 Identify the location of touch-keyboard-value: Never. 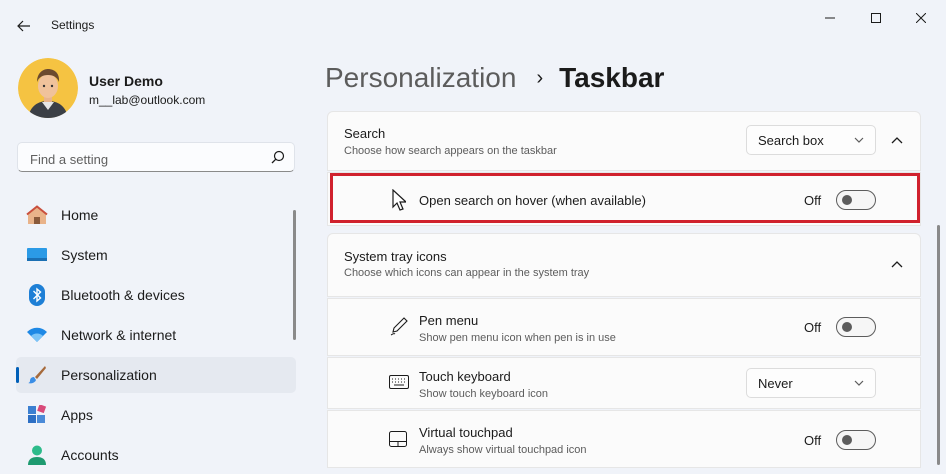
(775, 383).